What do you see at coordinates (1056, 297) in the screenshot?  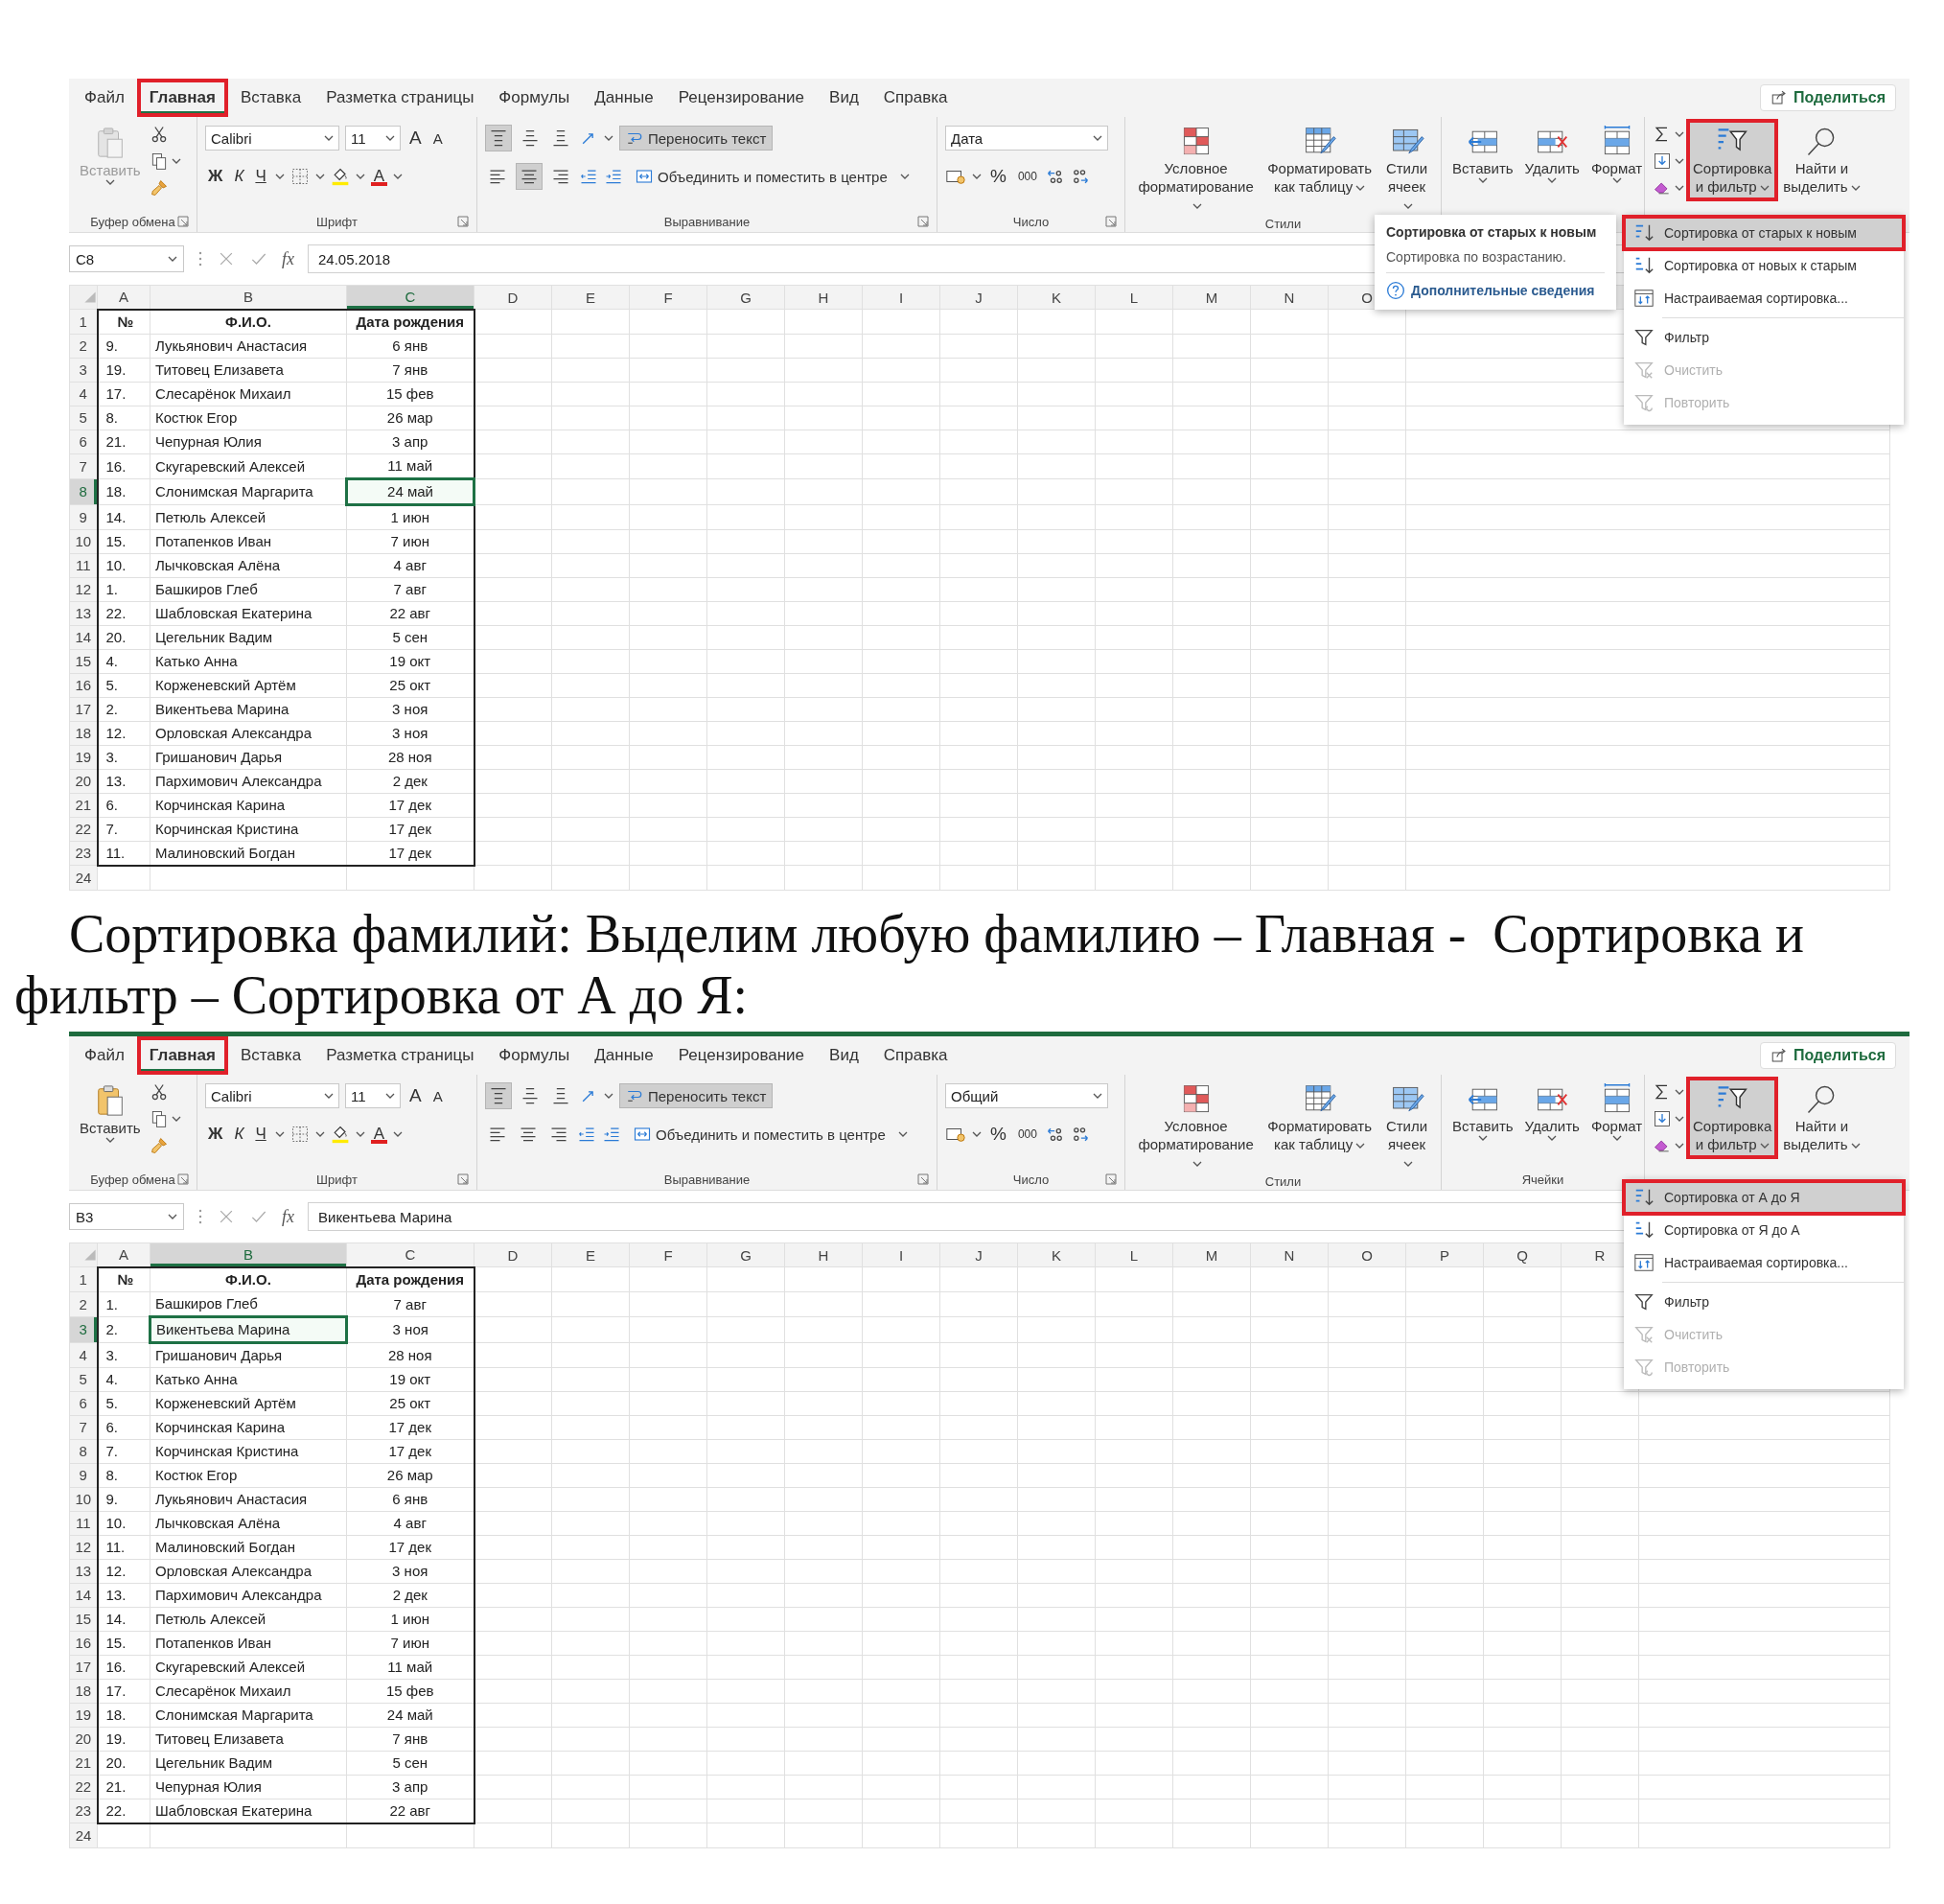 I see `column-header: K` at bounding box center [1056, 297].